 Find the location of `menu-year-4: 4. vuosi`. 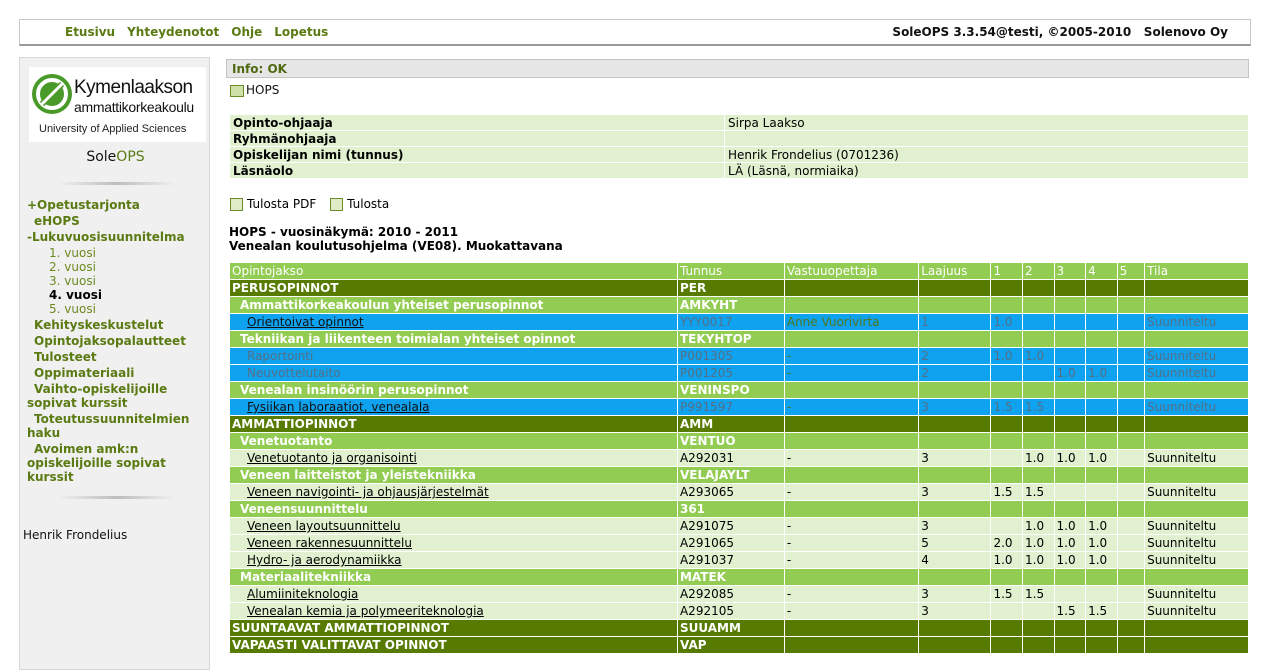

menu-year-4: 4. vuosi is located at coordinates (117, 295).